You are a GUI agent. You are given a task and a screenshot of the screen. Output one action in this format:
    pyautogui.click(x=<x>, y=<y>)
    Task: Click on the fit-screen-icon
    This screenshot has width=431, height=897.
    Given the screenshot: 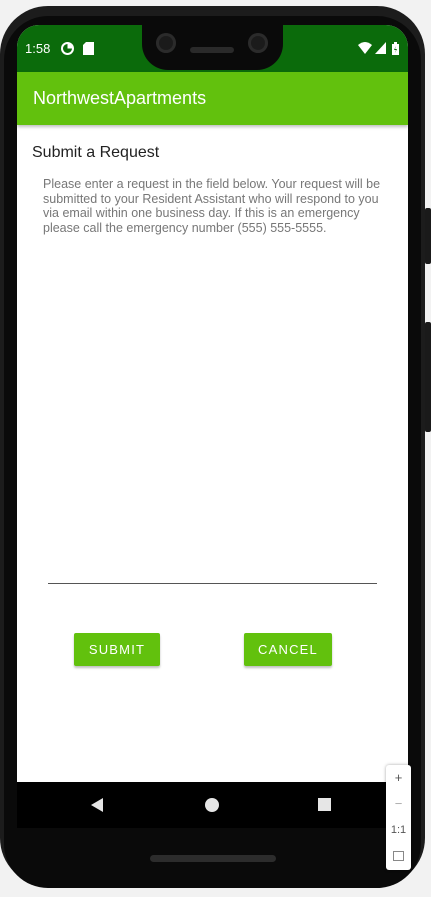 What is the action you would take?
    pyautogui.click(x=398, y=856)
    